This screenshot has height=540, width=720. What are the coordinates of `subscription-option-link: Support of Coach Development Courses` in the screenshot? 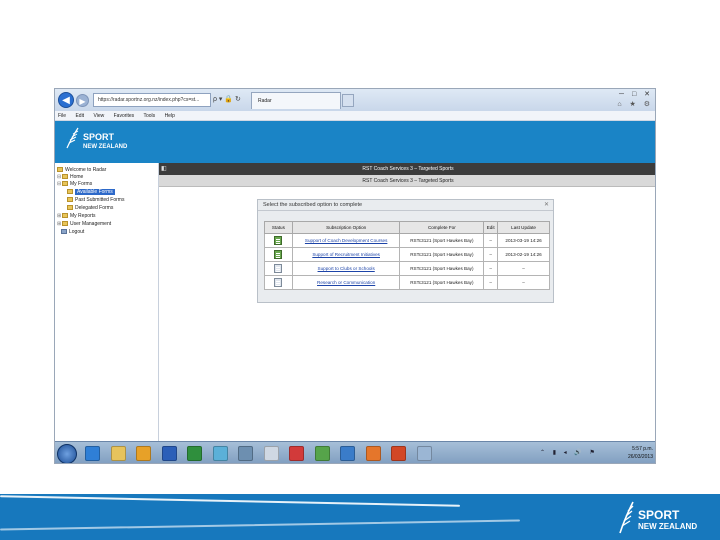 It's located at (346, 240).